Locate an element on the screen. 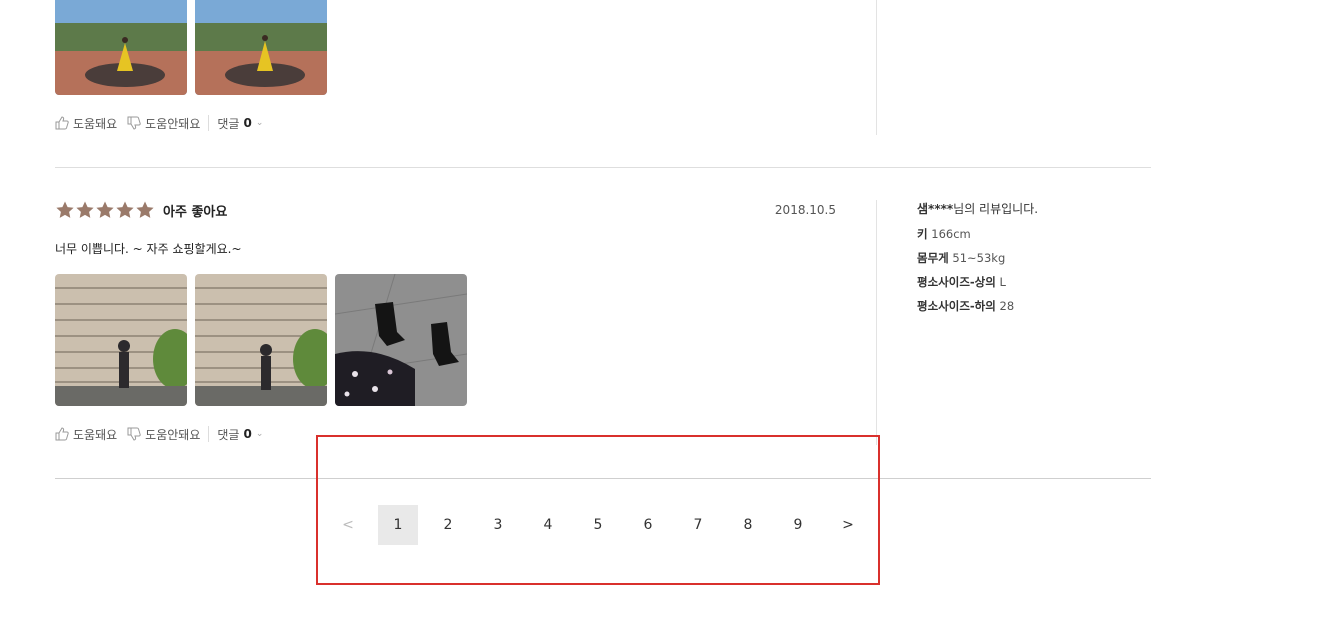 Image resolution: width=1322 pixels, height=634 pixels. page-button-2: 2 is located at coordinates (448, 525).